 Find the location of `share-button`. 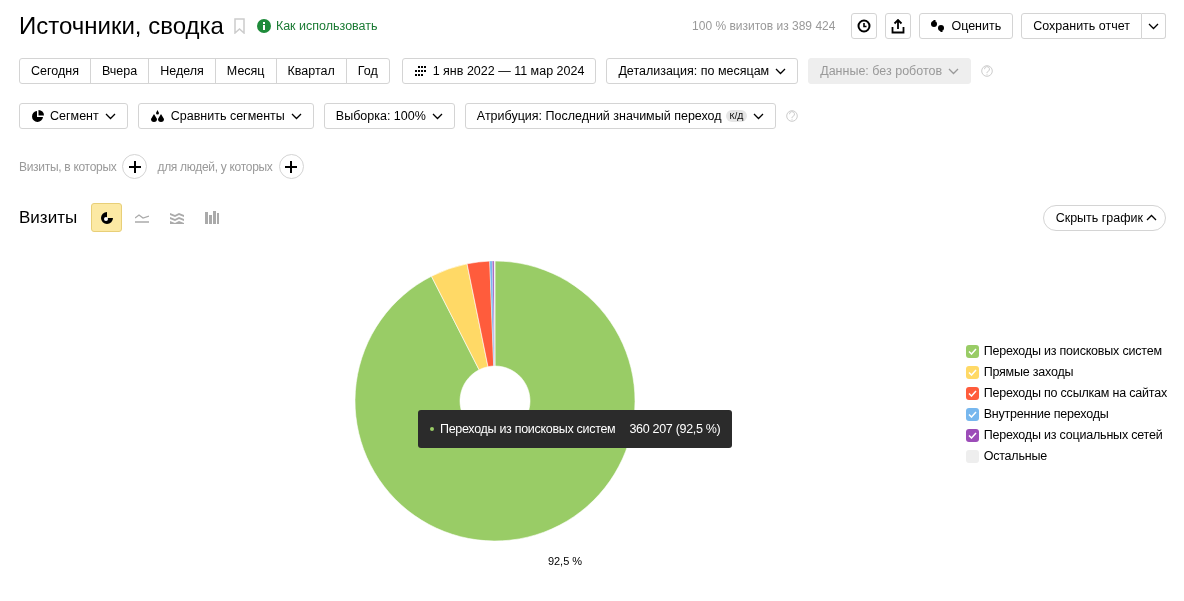

share-button is located at coordinates (898, 26).